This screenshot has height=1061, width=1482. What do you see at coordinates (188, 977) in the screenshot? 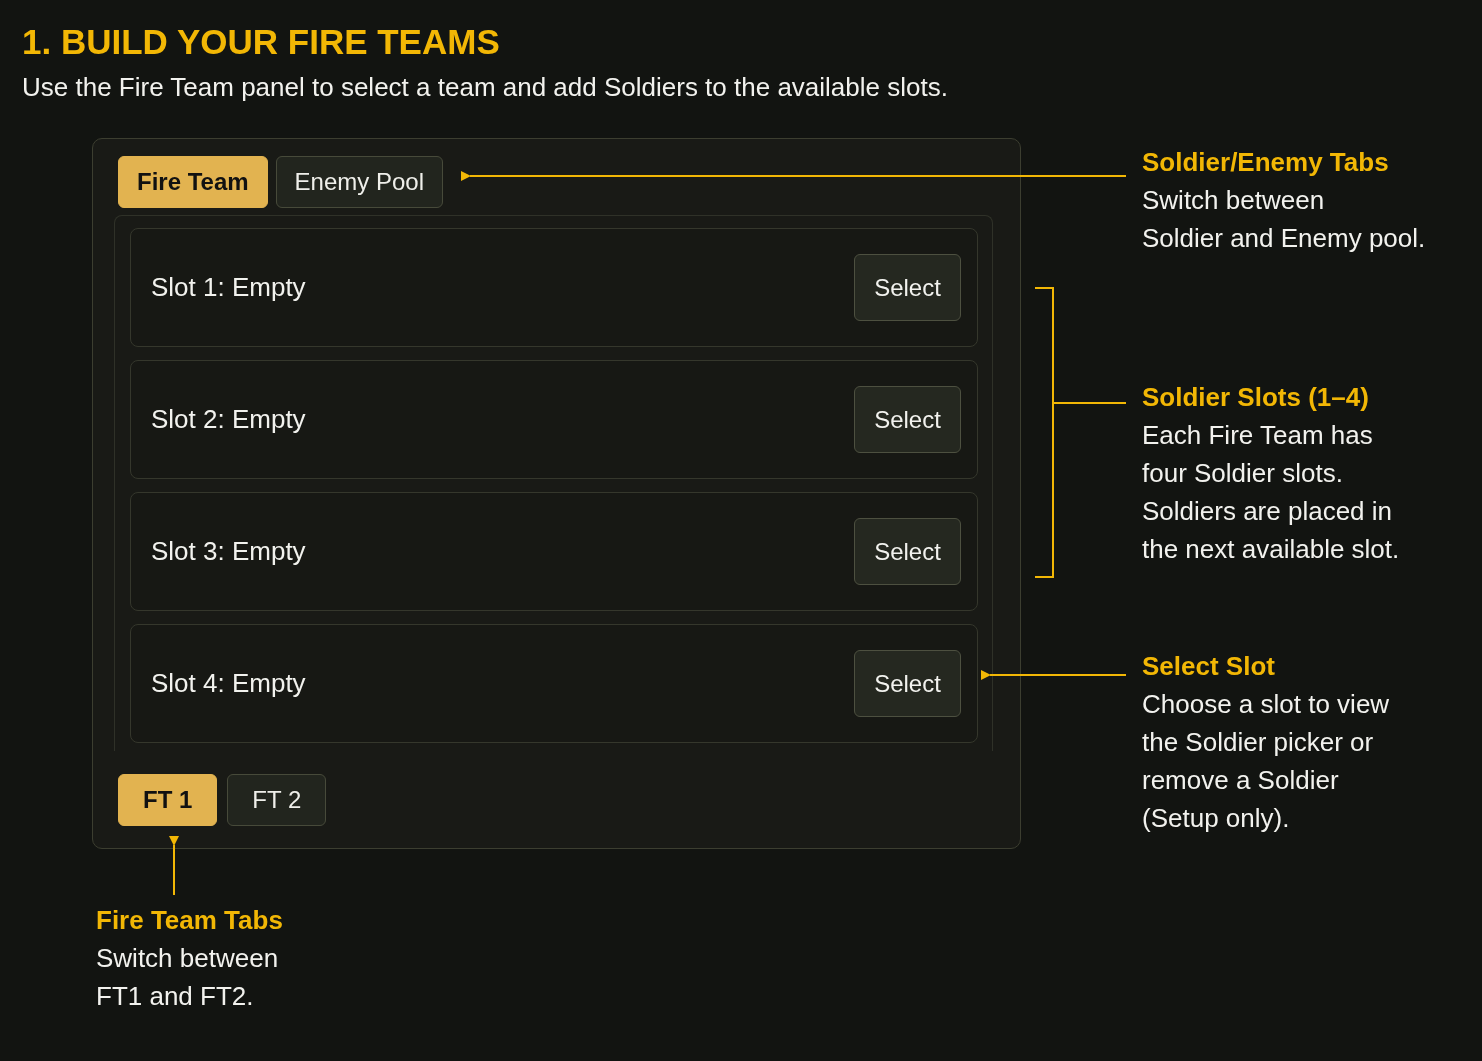
I see `callout-text: Switch between FT1 and FT2.` at bounding box center [188, 977].